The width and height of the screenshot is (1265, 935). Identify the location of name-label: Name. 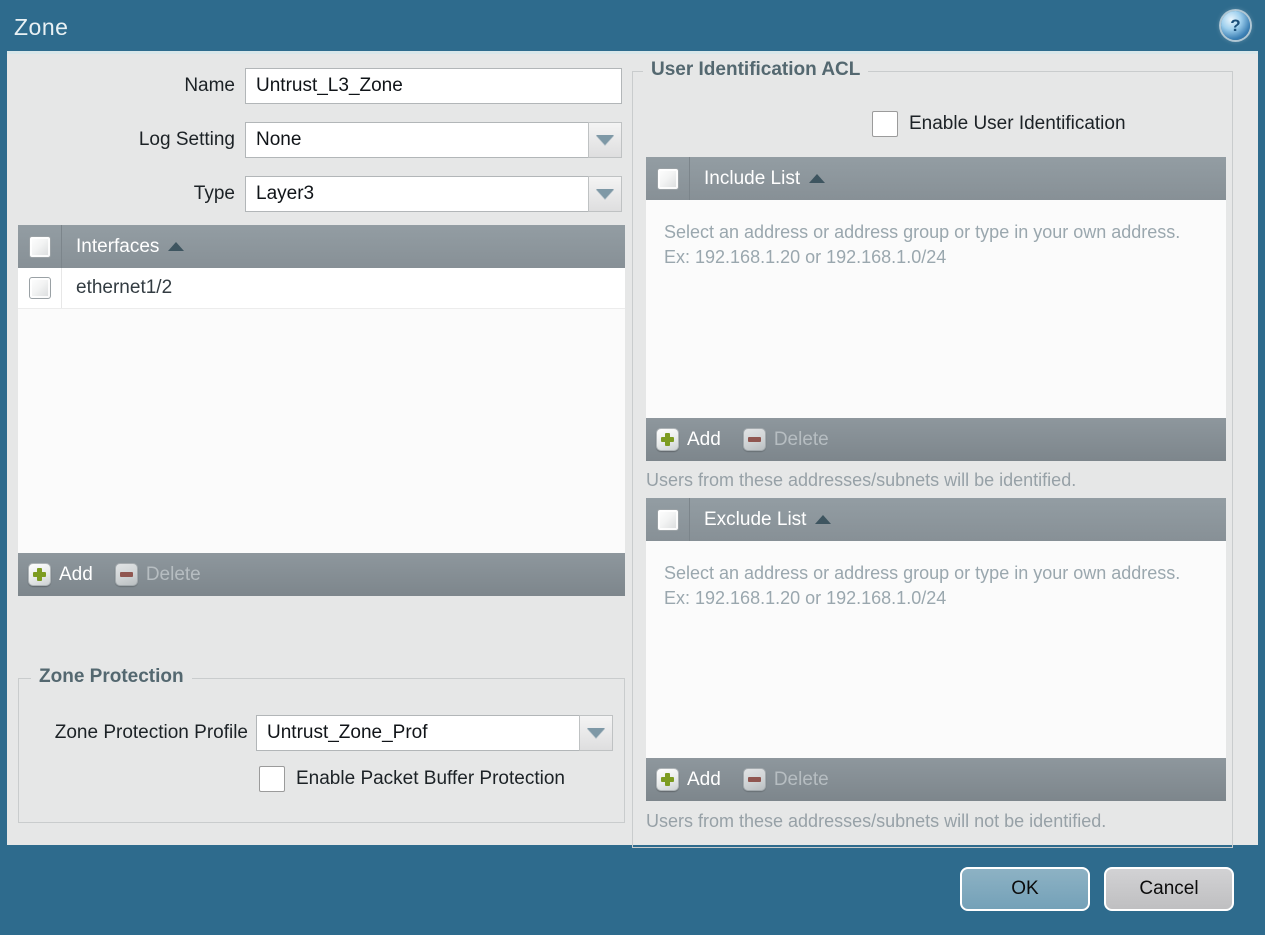
(209, 85).